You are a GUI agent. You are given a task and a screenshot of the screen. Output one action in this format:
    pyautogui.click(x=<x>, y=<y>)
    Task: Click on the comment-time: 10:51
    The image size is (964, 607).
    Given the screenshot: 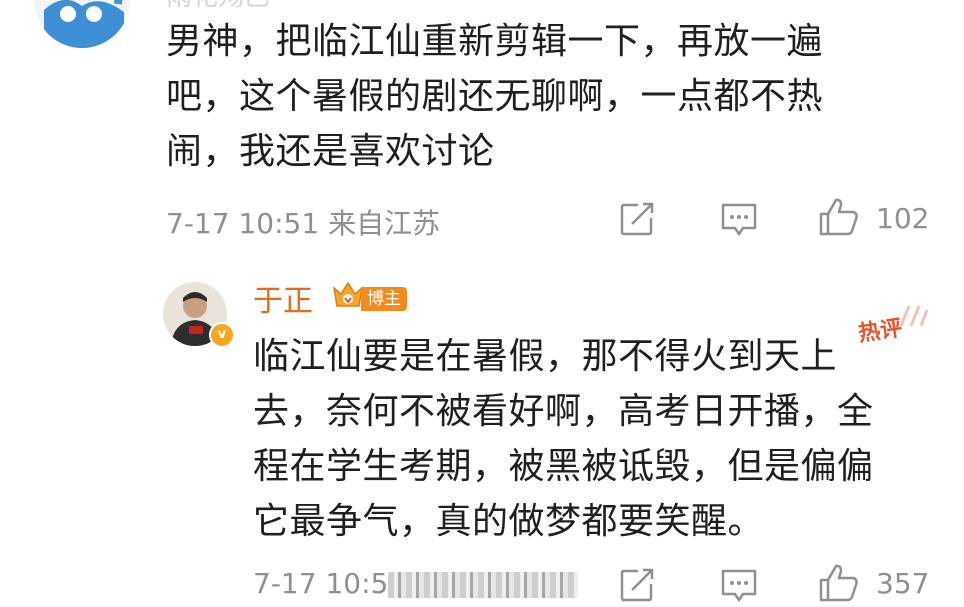 What is the action you would take?
    pyautogui.click(x=279, y=223)
    